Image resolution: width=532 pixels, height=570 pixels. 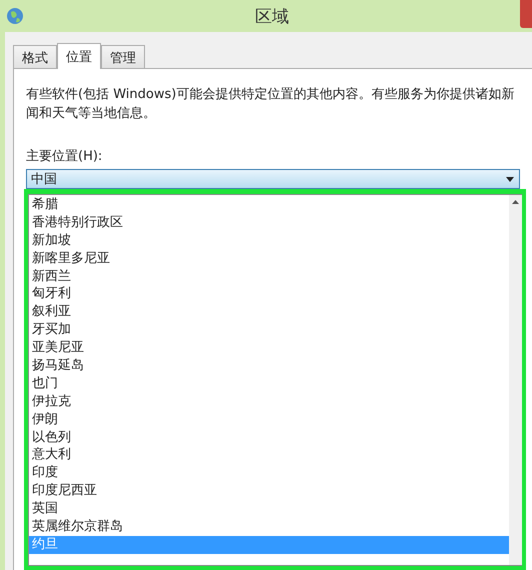 I want to click on field-label: 主要位置(H):, so click(x=65, y=157).